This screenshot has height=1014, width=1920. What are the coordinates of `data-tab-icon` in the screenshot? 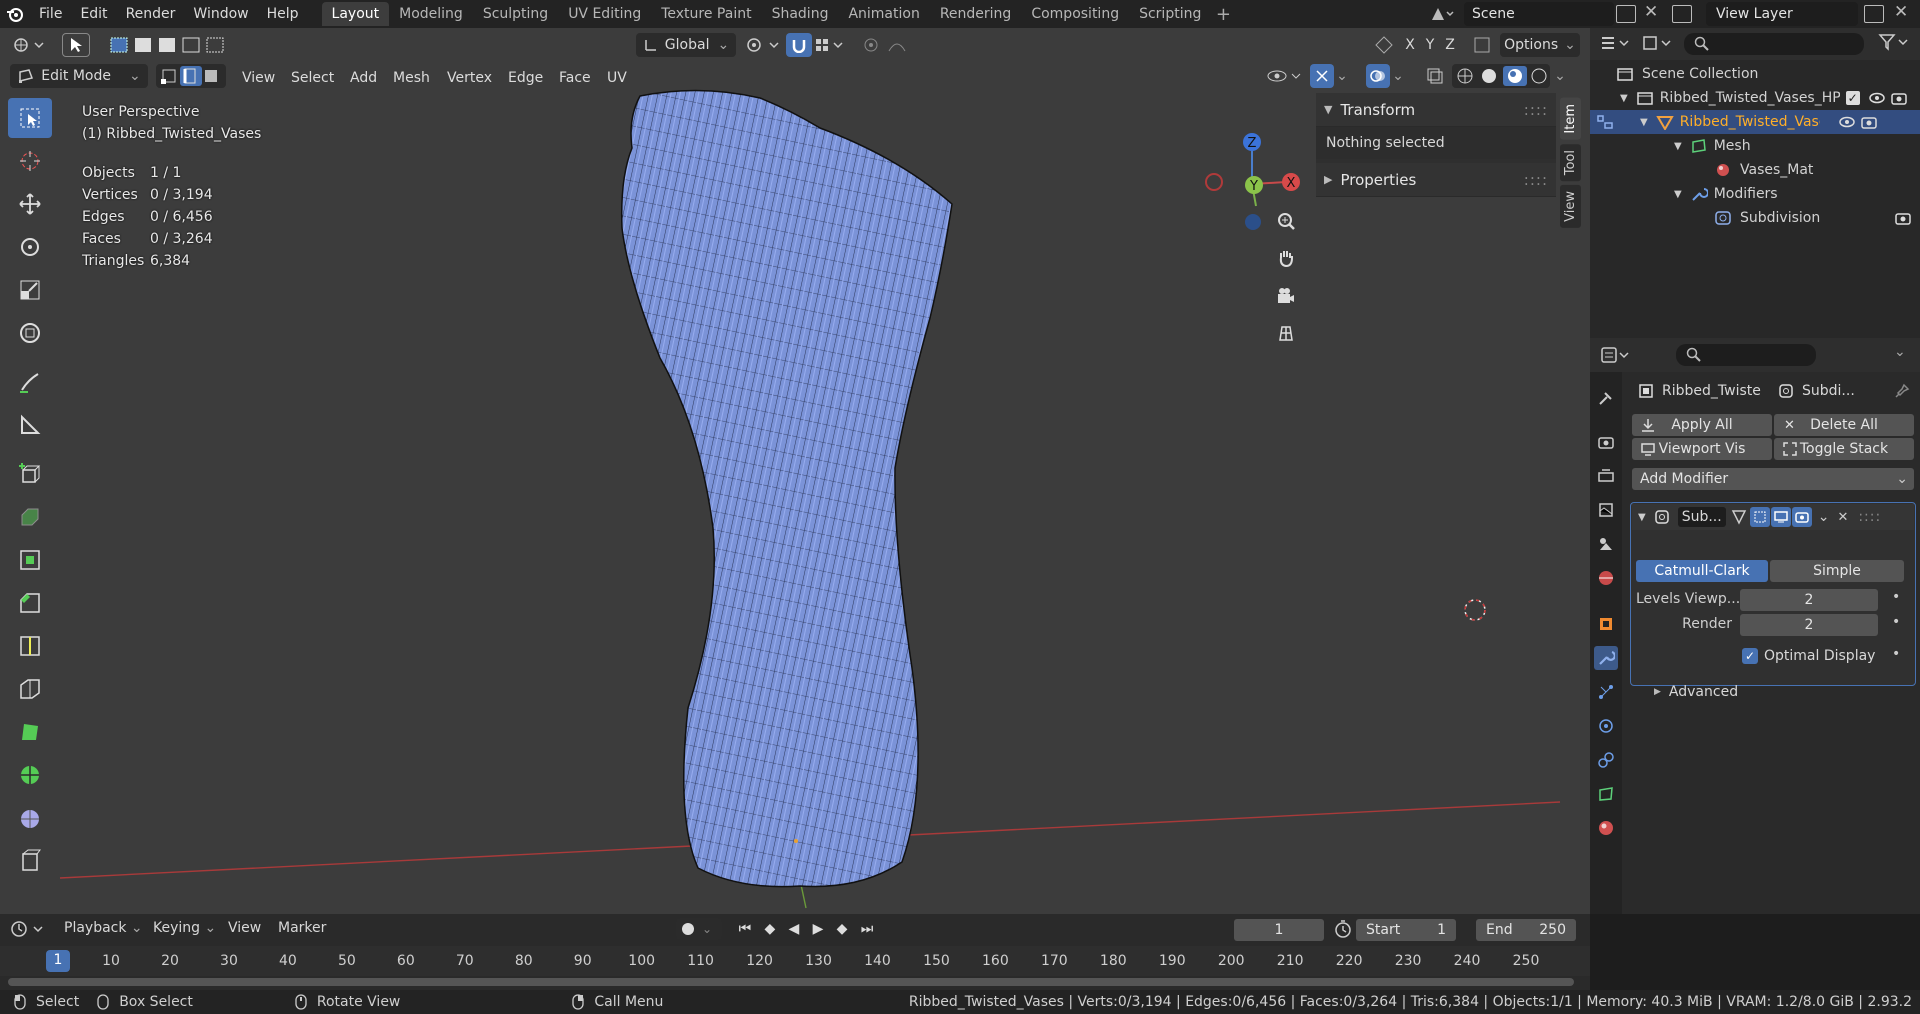 It's located at (1606, 794).